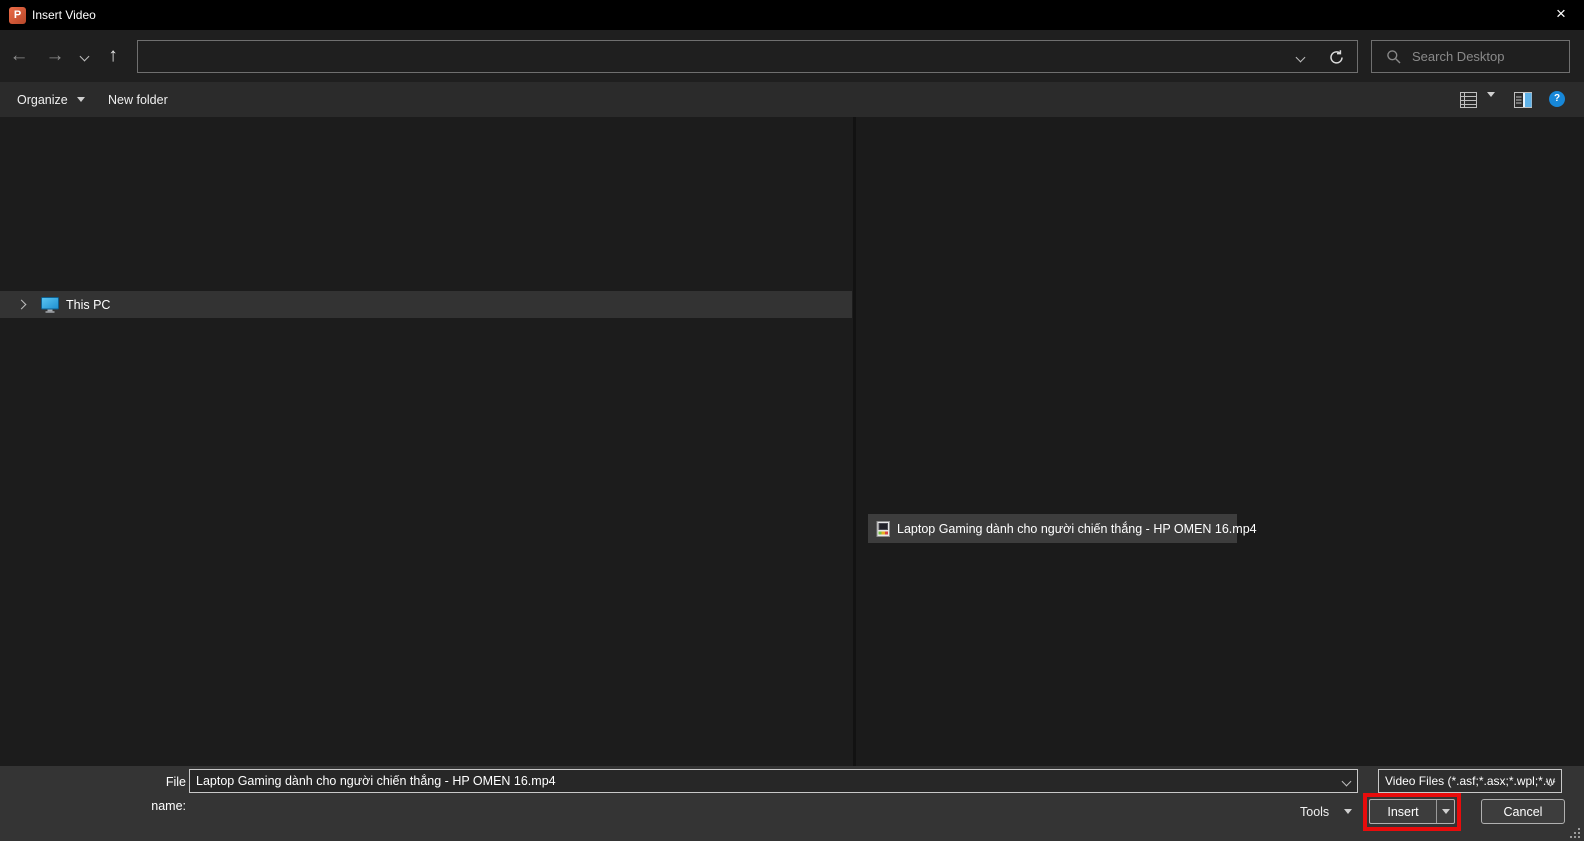 Image resolution: width=1584 pixels, height=841 pixels. What do you see at coordinates (1487, 56) in the screenshot?
I see `search-input` at bounding box center [1487, 56].